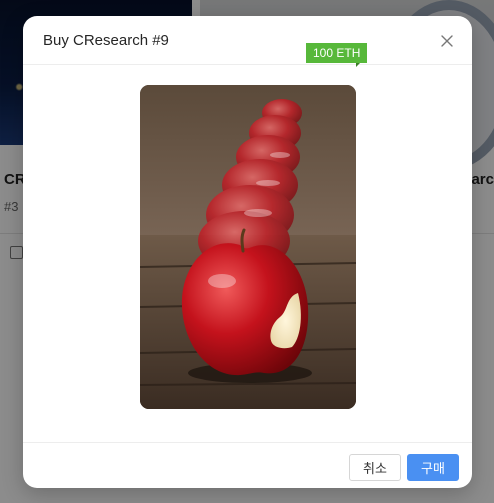 The width and height of the screenshot is (494, 503). What do you see at coordinates (247, 465) in the screenshot?
I see `modal-footer: 취소 구매` at bounding box center [247, 465].